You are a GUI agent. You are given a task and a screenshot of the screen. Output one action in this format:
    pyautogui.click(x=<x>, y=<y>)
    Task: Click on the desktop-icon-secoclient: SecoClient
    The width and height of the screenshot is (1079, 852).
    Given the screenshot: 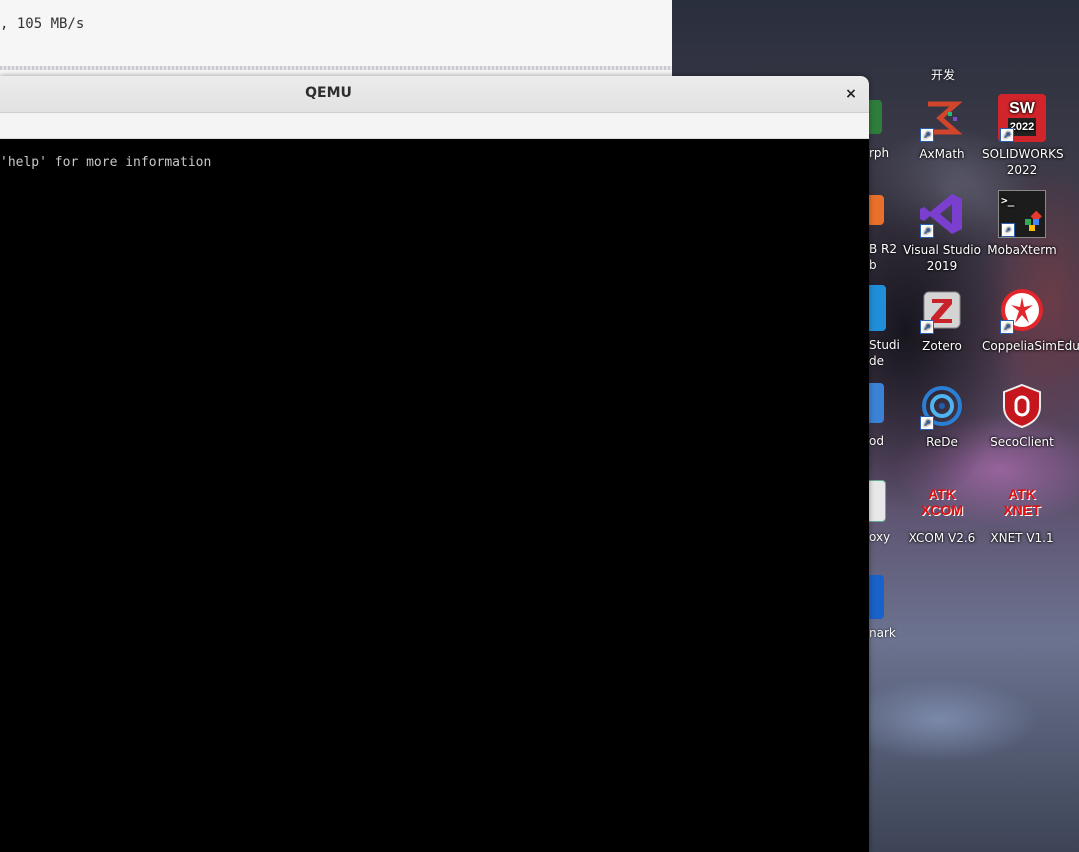 What is the action you would take?
    pyautogui.click(x=1022, y=416)
    